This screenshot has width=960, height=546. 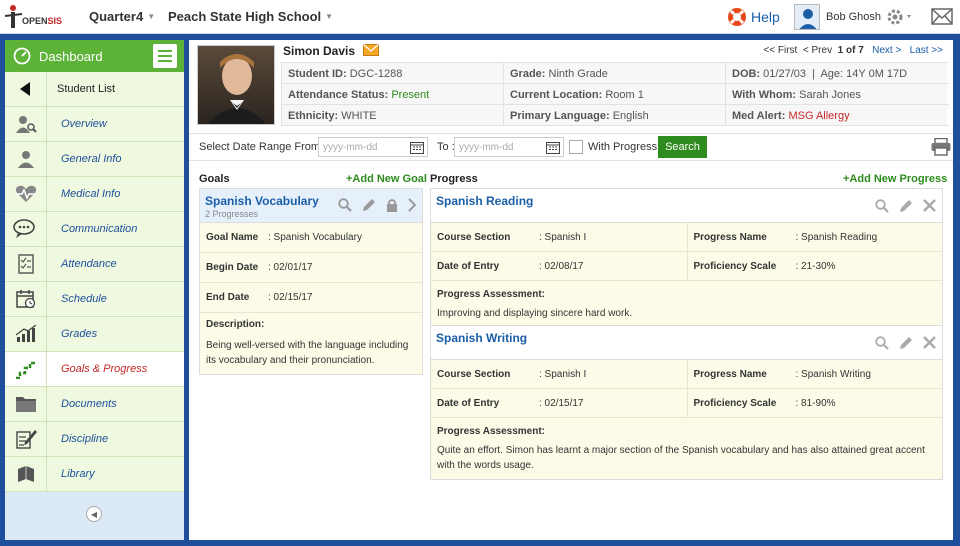 What do you see at coordinates (484, 201) in the screenshot?
I see `progress-title: Spanish Reading` at bounding box center [484, 201].